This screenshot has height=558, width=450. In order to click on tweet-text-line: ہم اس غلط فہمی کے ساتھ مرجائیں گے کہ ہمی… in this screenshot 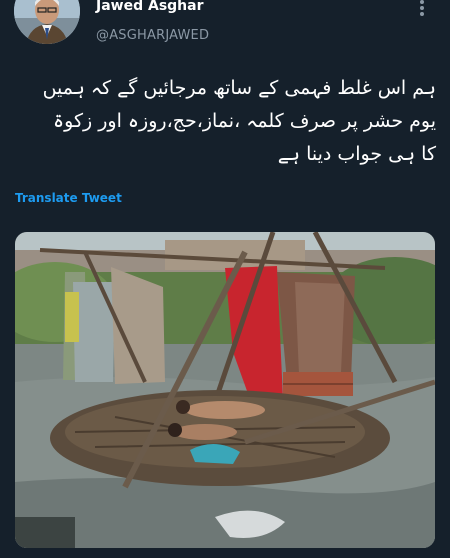, I will do `click(239, 88)`.